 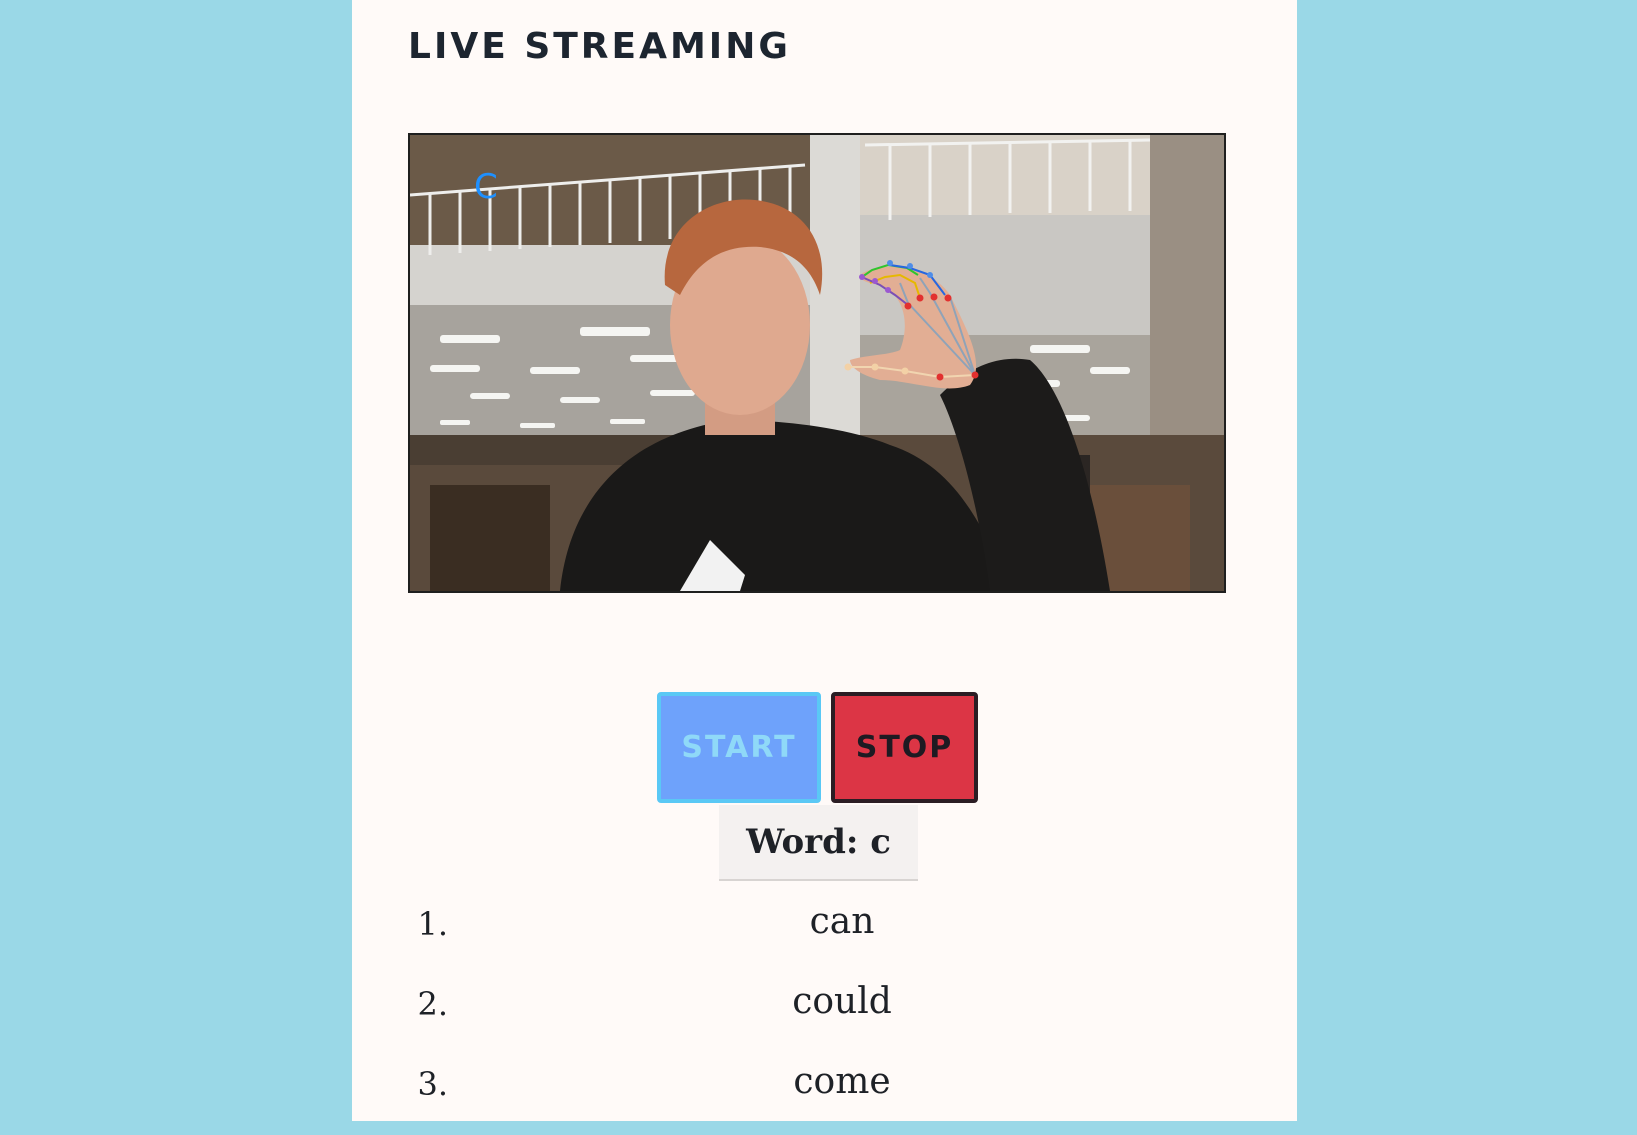 I want to click on word-suggestions-list: 1. can 2. could 3. come, so click(x=817, y=1015).